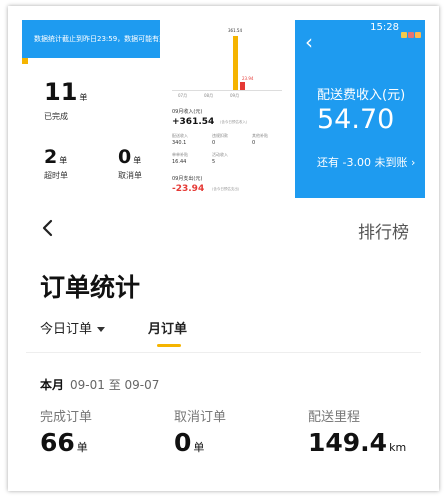 Image resolution: width=447 pixels, height=497 pixels. Describe the element at coordinates (183, 95) in the screenshot. I see `chart-tick-1: 07月` at that location.